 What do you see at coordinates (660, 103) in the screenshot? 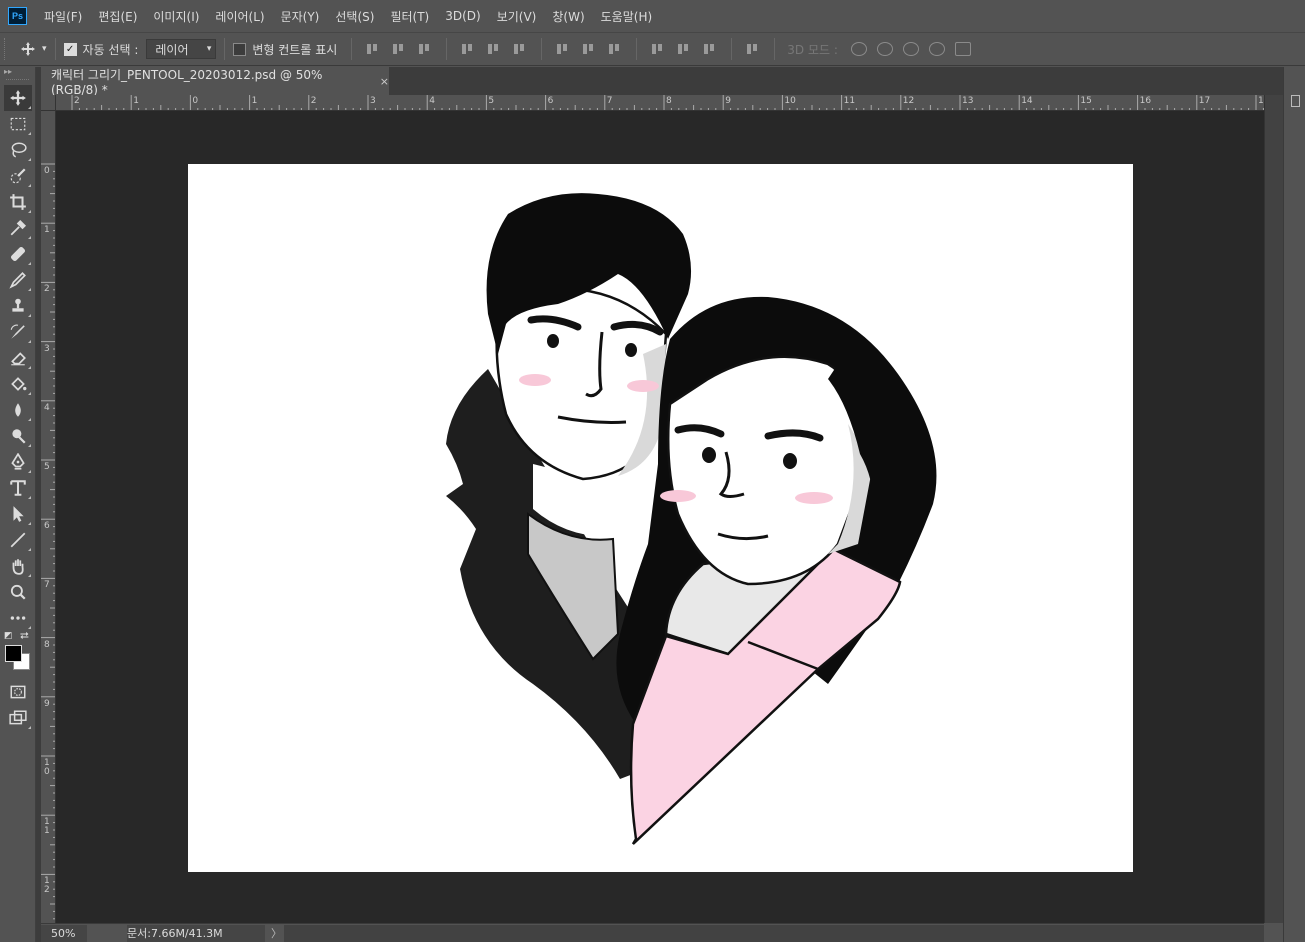
I see `horizontal-ruler: 210123456789101112131415161718` at bounding box center [660, 103].